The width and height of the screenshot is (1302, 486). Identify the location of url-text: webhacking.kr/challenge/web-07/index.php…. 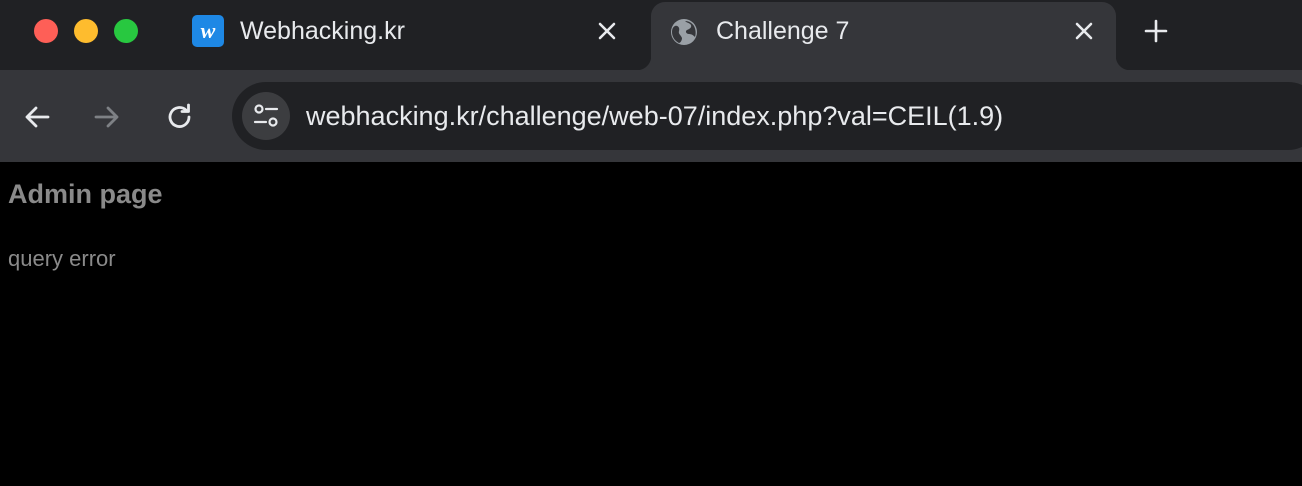
(654, 116).